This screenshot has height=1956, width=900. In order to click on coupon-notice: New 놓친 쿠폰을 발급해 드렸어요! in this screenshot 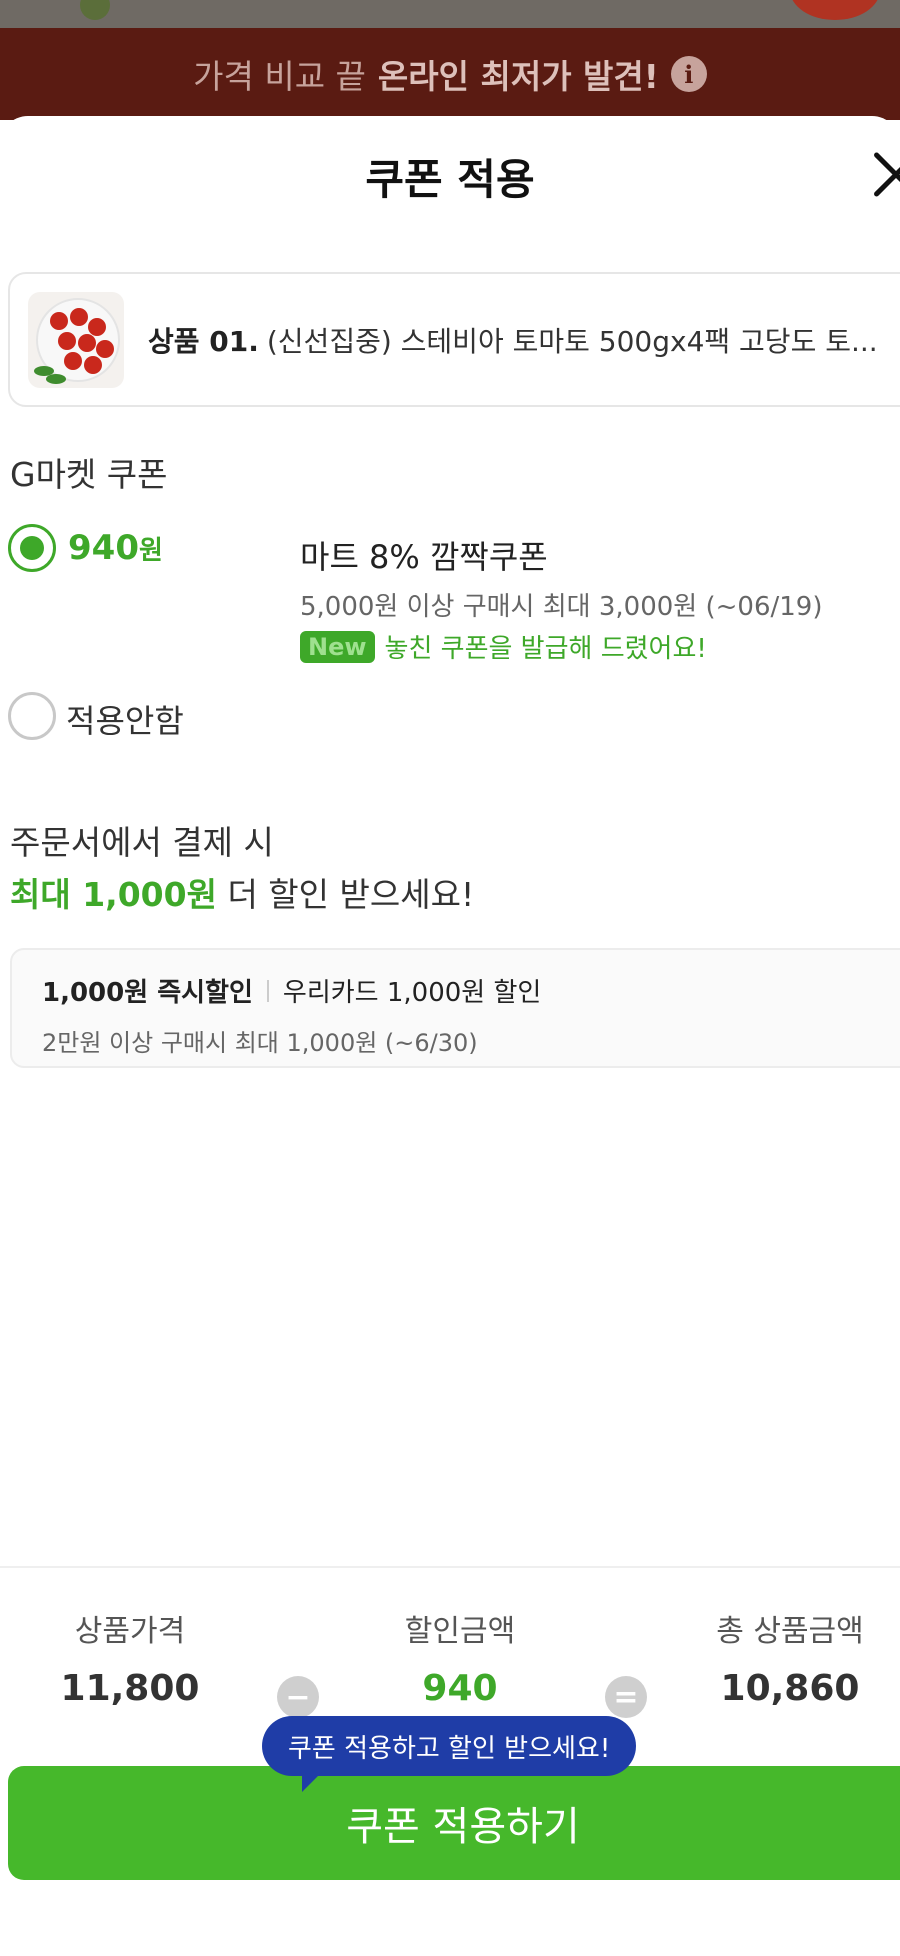, I will do `click(503, 646)`.